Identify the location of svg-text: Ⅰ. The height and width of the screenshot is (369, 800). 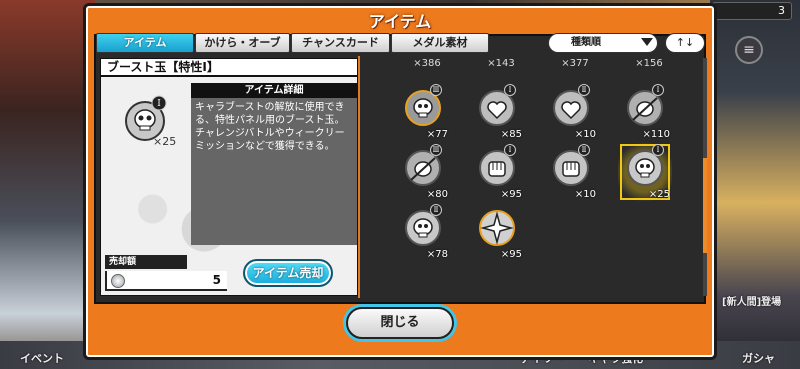
(159, 104).